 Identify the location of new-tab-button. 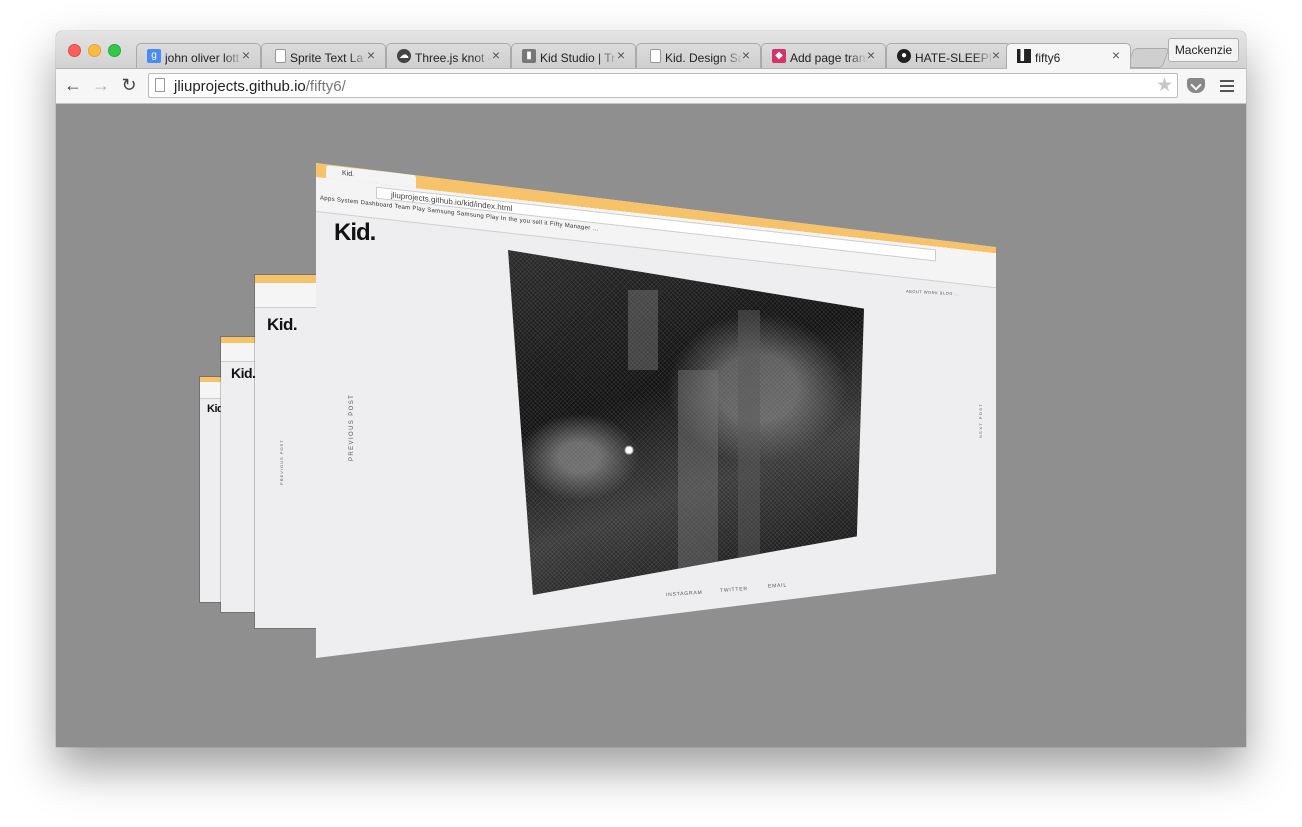
(1148, 58).